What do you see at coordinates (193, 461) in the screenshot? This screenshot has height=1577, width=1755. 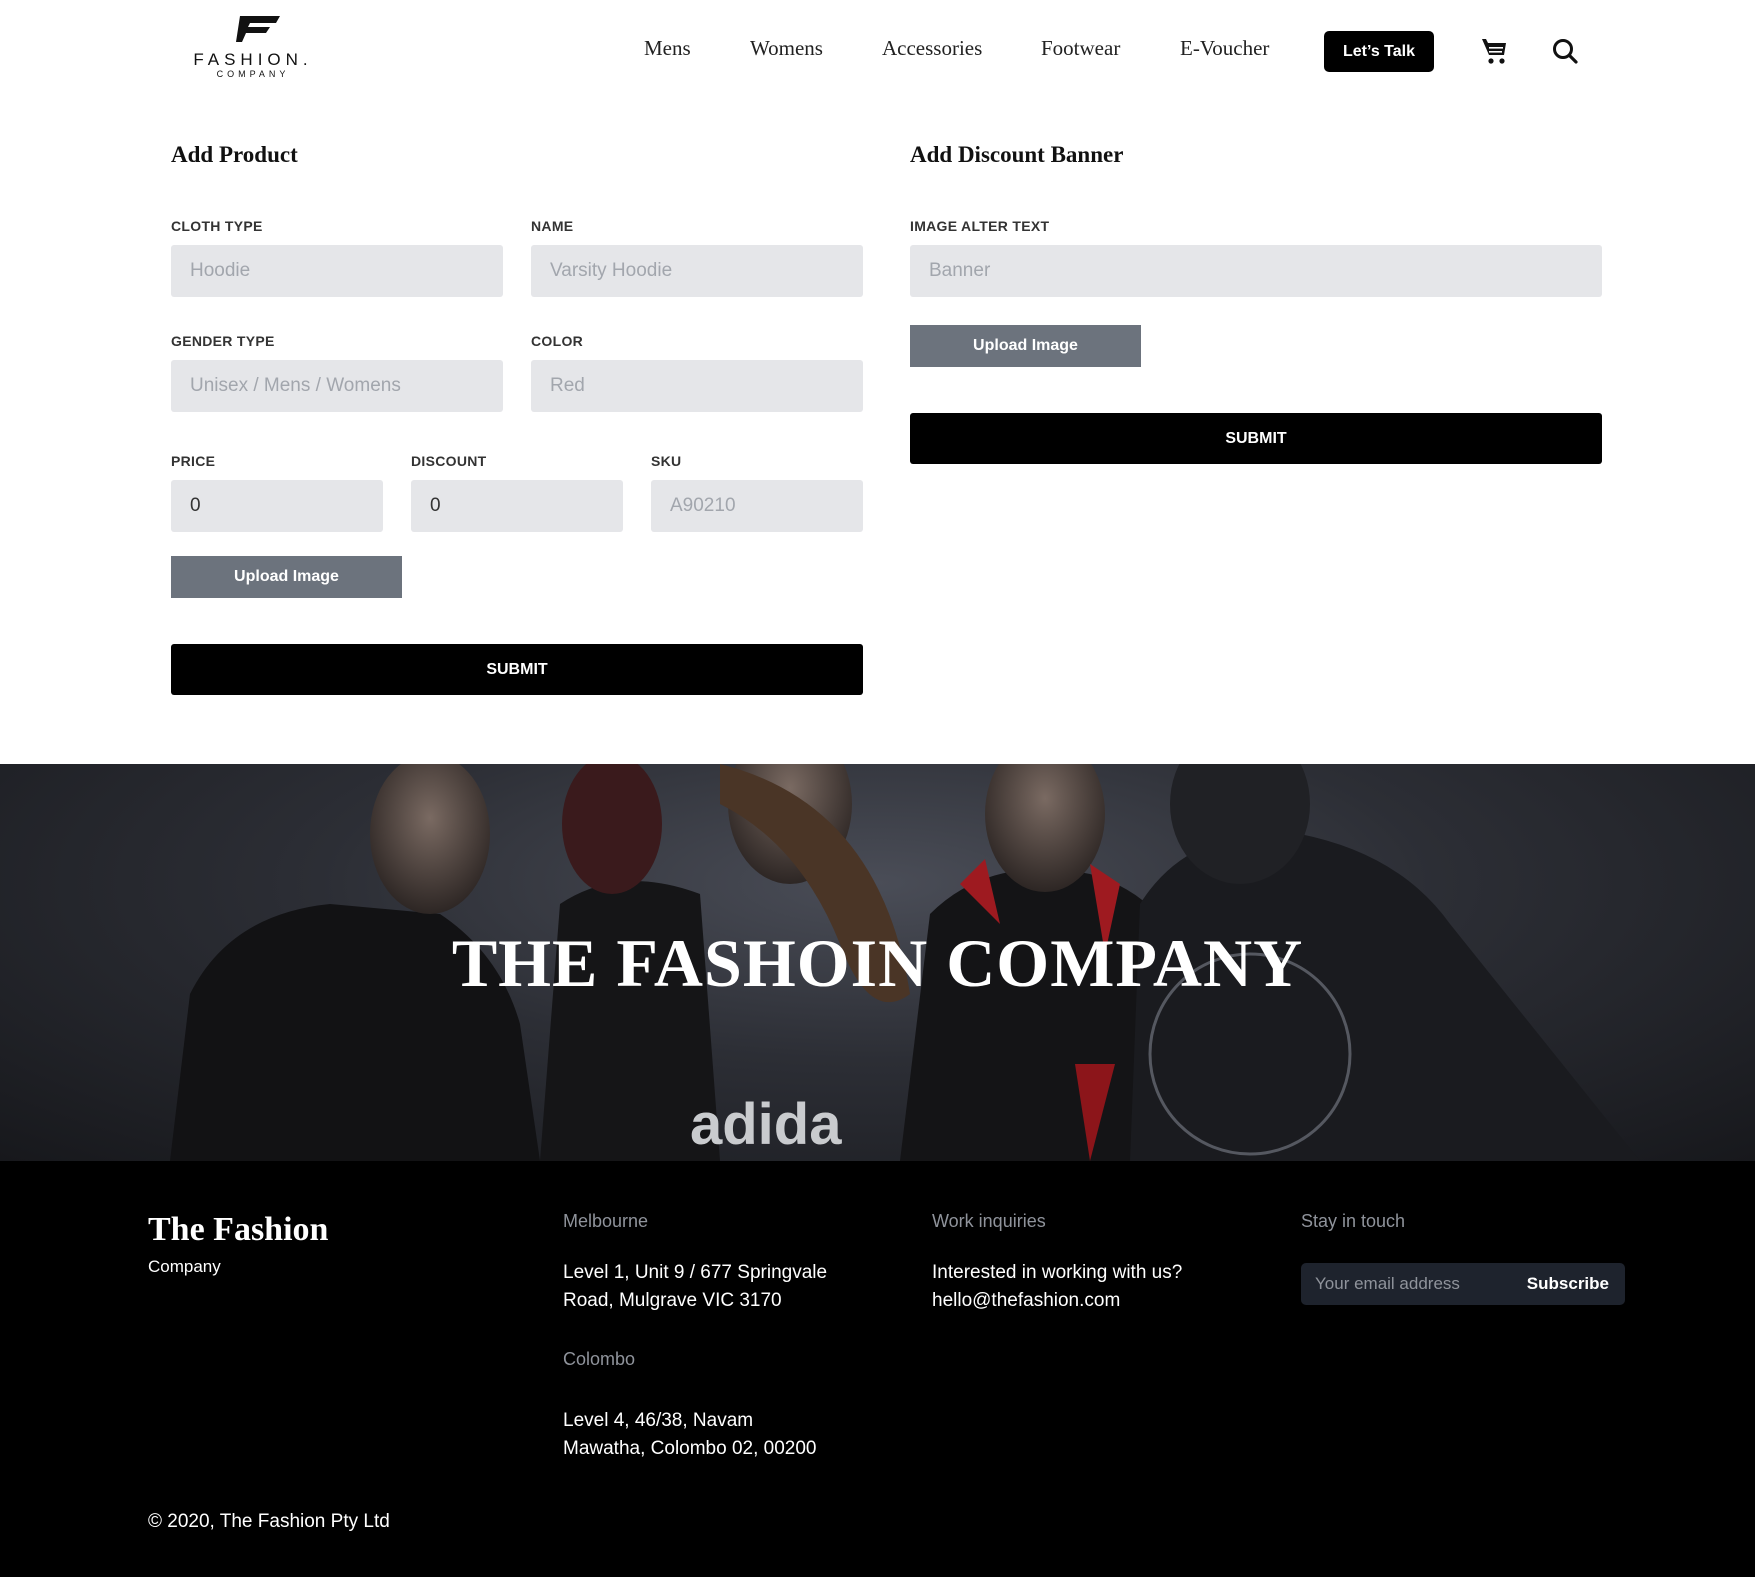 I see `price-label: PRICE` at bounding box center [193, 461].